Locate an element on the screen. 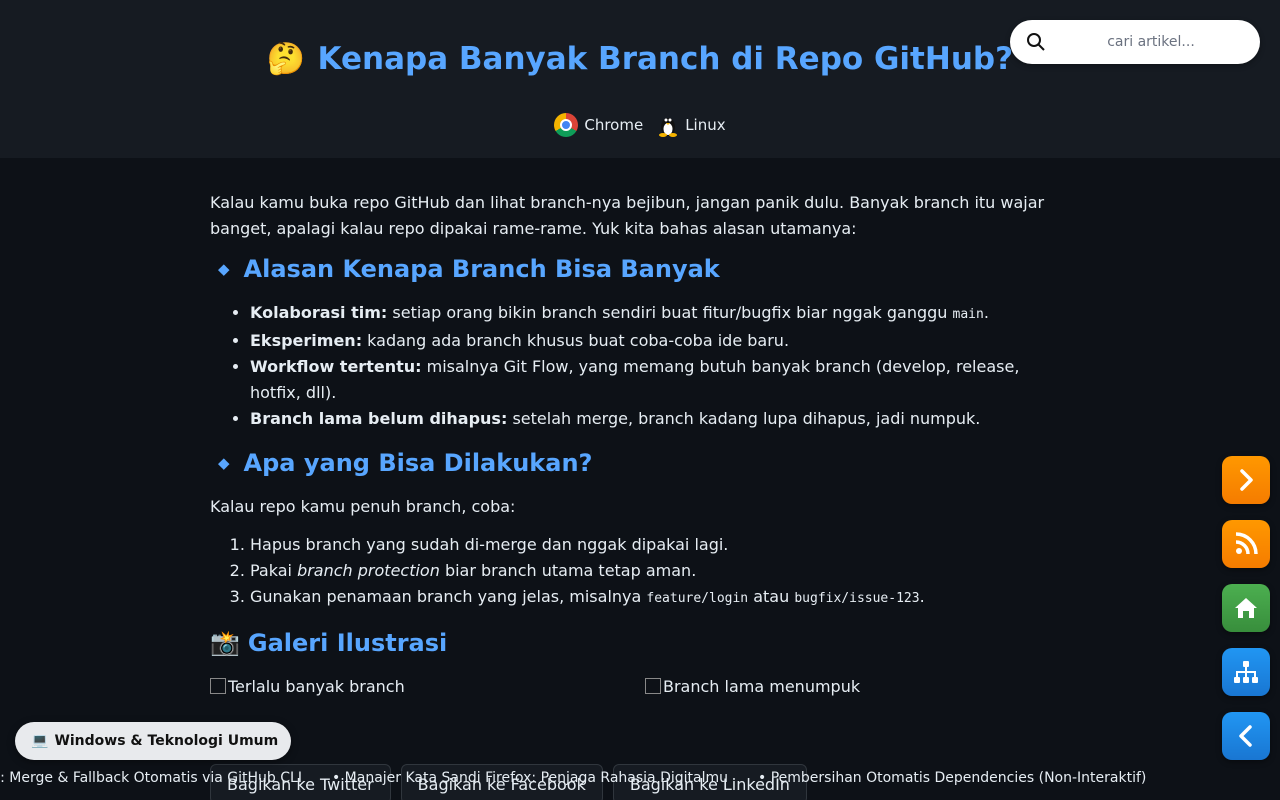 Image resolution: width=1280 pixels, height=800 pixels. platform-badges: Chrome Linux is located at coordinates (640, 125).